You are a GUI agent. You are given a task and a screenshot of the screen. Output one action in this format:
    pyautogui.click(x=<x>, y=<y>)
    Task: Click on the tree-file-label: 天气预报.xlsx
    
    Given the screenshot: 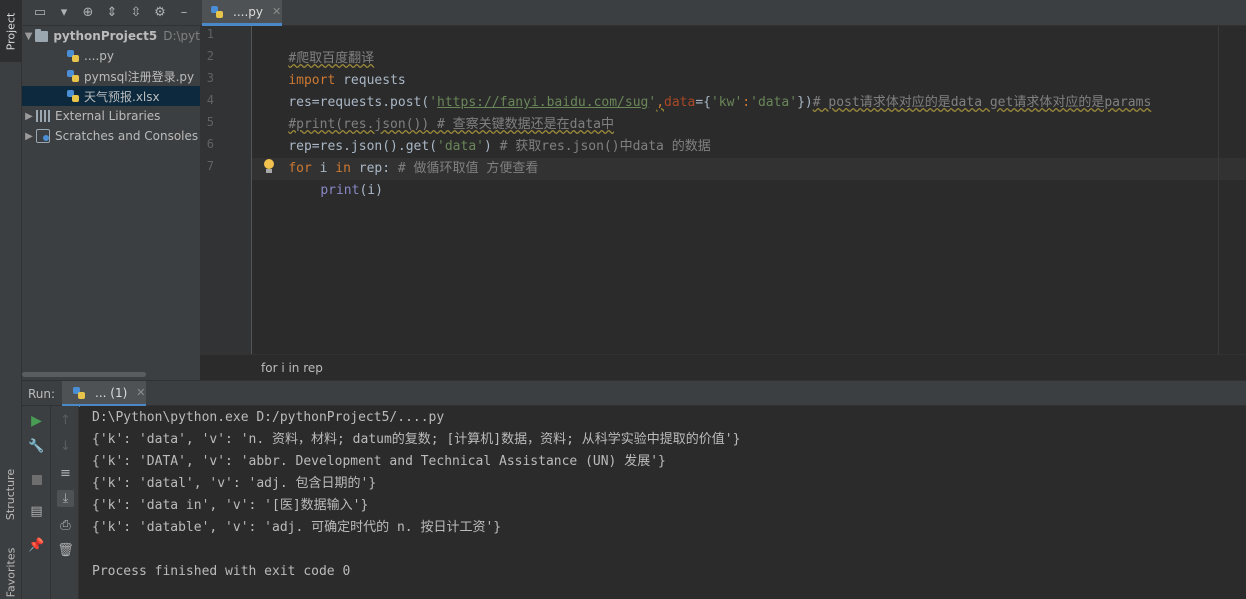 What is the action you would take?
    pyautogui.click(x=122, y=96)
    